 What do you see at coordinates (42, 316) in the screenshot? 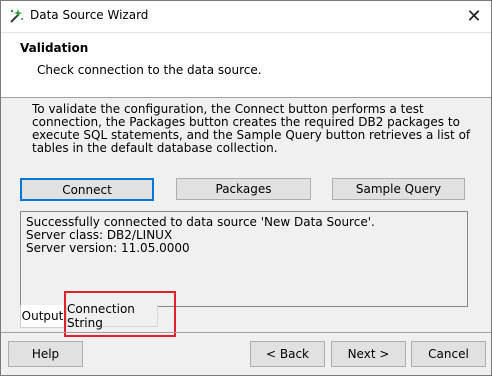
I see `tab-output: Output` at bounding box center [42, 316].